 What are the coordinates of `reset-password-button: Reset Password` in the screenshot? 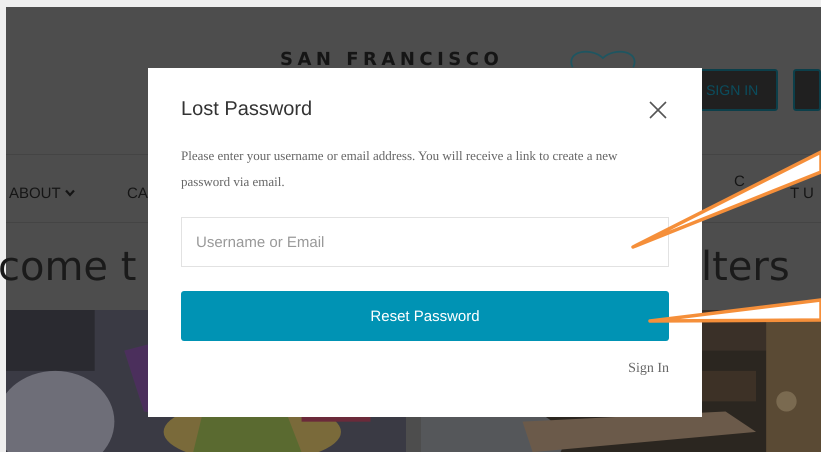 It's located at (425, 316).